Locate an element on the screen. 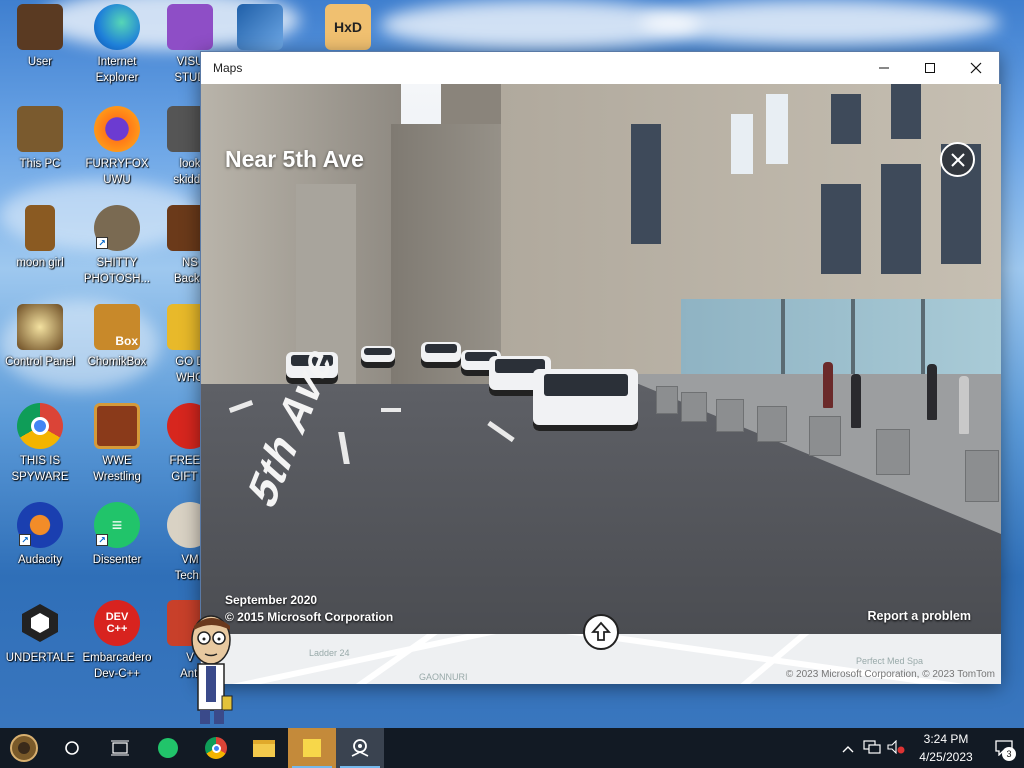 The image size is (1024, 768). compass-button is located at coordinates (601, 632).